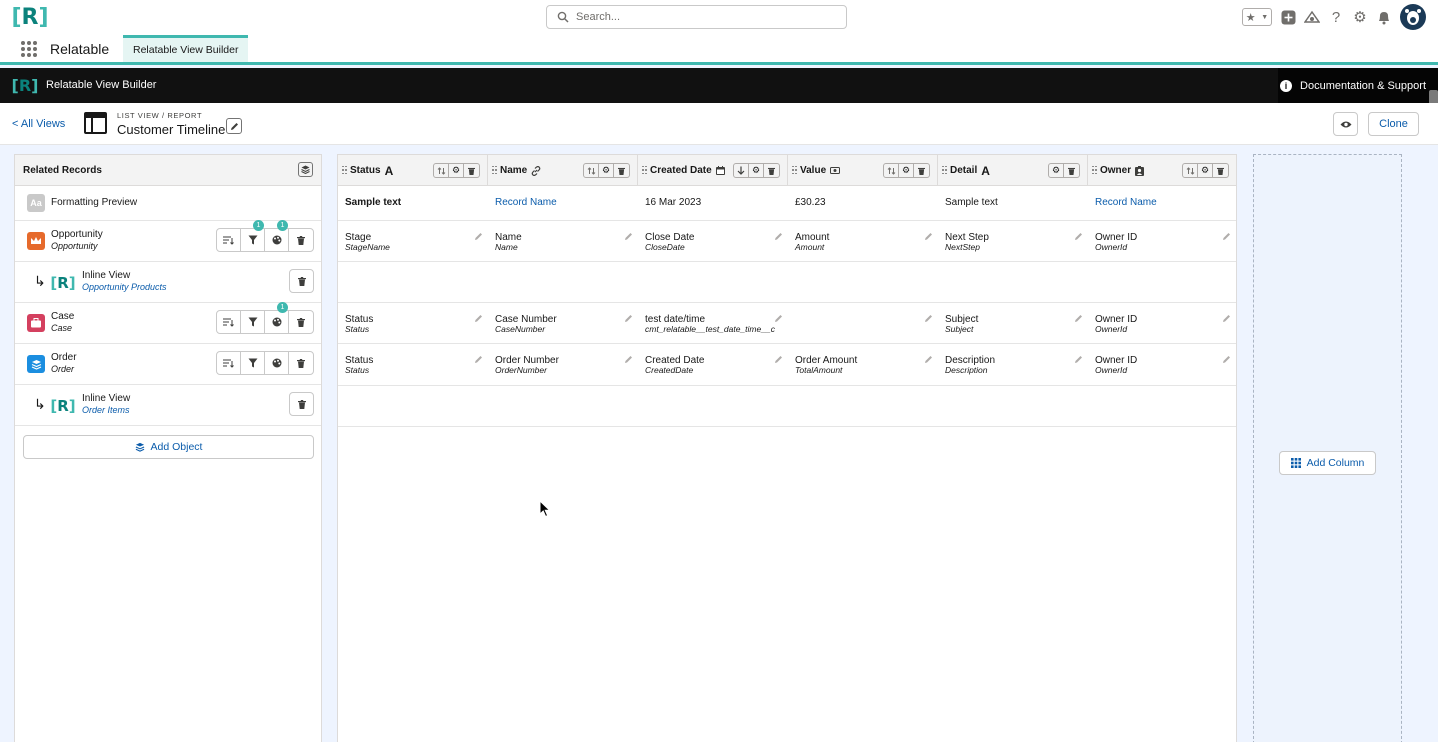 This screenshot has width=1438, height=742. I want to click on notifications-bell-icon, so click(1384, 17).